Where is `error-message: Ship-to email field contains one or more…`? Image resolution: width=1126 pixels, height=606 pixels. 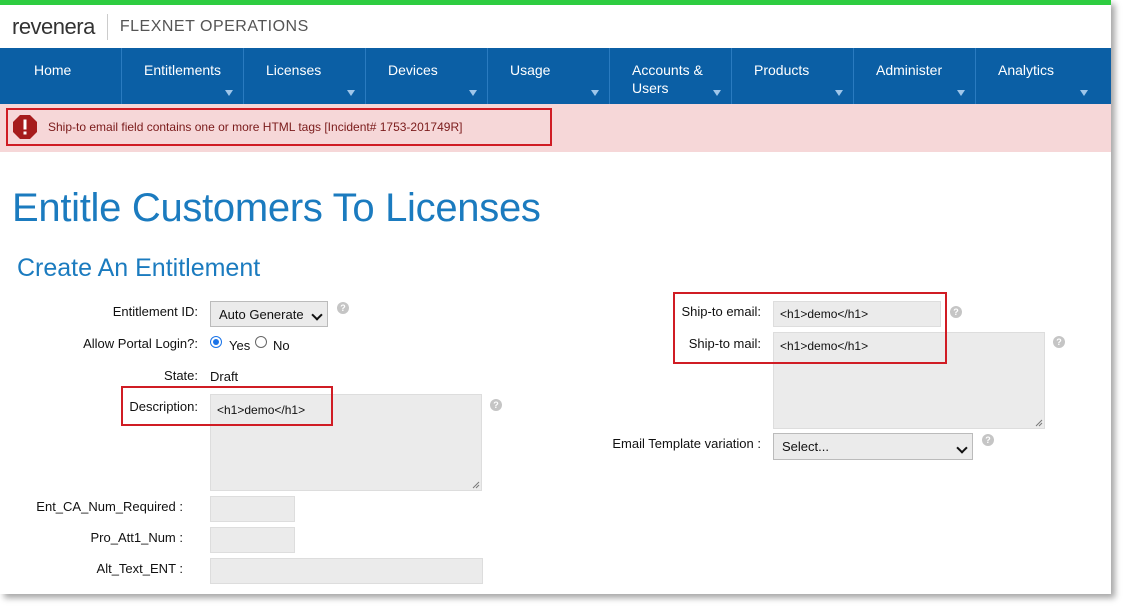
error-message: Ship-to email field contains one or more… is located at coordinates (255, 127).